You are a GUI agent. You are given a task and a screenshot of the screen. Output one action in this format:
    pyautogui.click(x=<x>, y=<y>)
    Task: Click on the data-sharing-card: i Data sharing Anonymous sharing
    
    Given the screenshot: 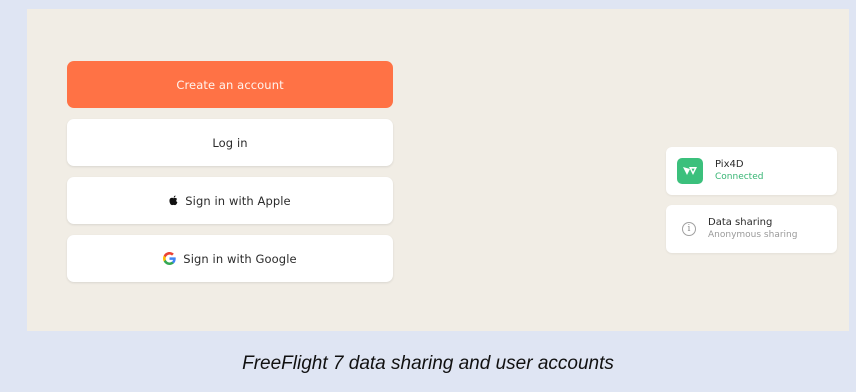 What is the action you would take?
    pyautogui.click(x=751, y=229)
    